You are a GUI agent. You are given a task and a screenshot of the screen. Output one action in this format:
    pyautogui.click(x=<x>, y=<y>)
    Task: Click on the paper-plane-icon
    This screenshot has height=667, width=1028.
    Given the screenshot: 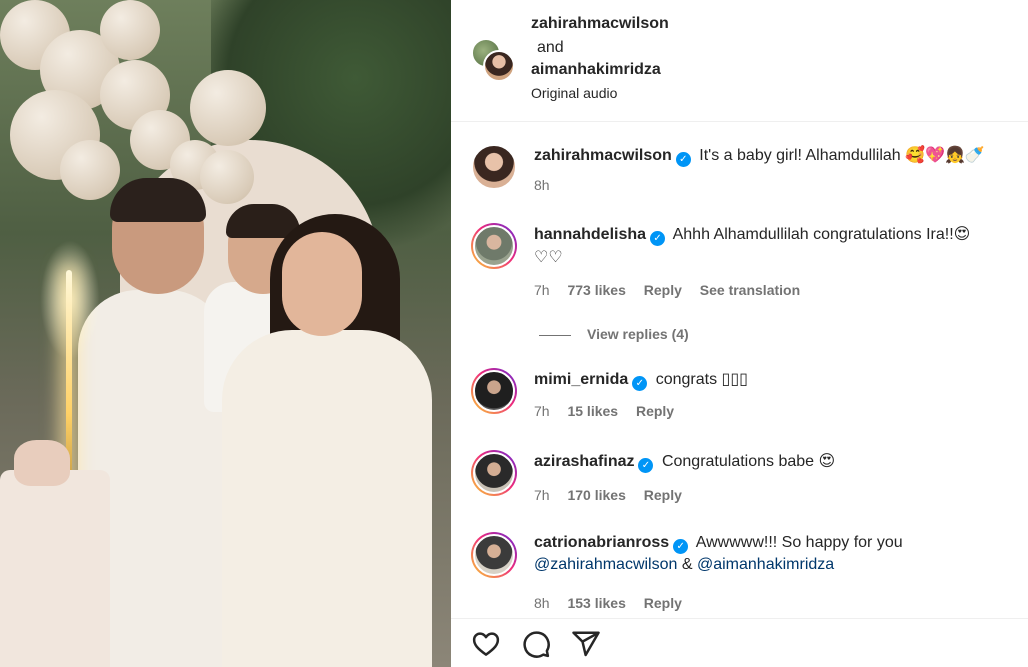 What is the action you would take?
    pyautogui.click(x=586, y=644)
    